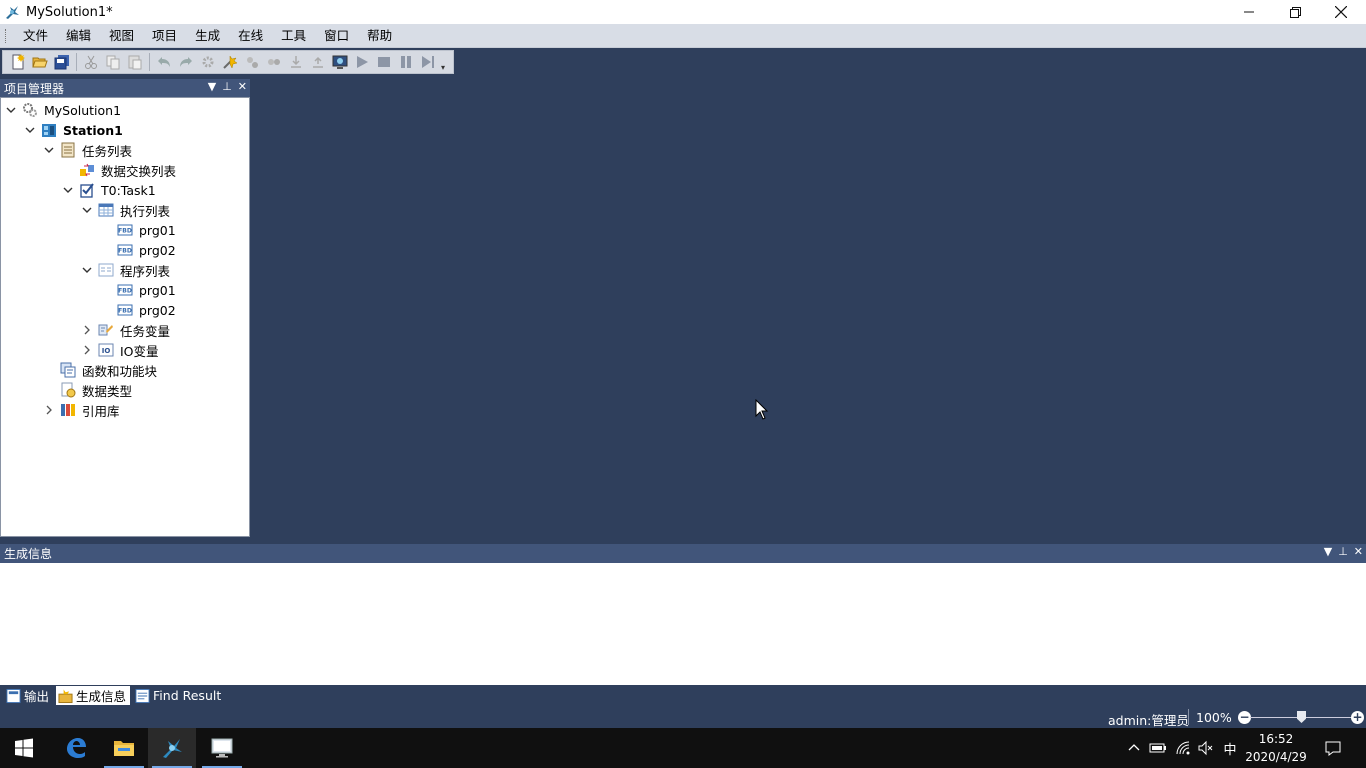  I want to click on menu-build: 生成, so click(207, 36).